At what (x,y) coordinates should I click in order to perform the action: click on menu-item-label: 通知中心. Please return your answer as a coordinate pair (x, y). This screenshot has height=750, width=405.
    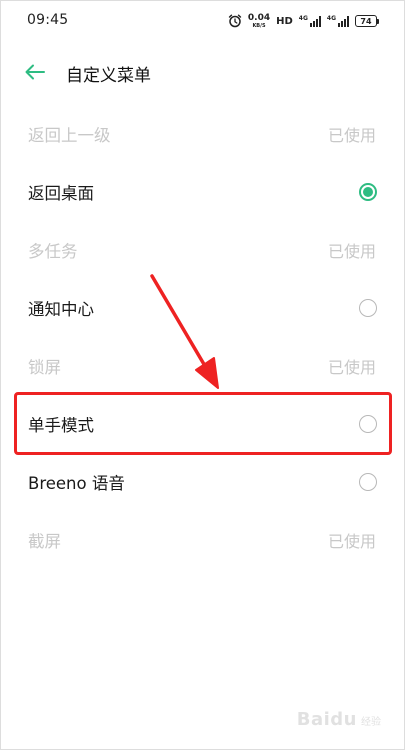
    Looking at the image, I should click on (61, 309).